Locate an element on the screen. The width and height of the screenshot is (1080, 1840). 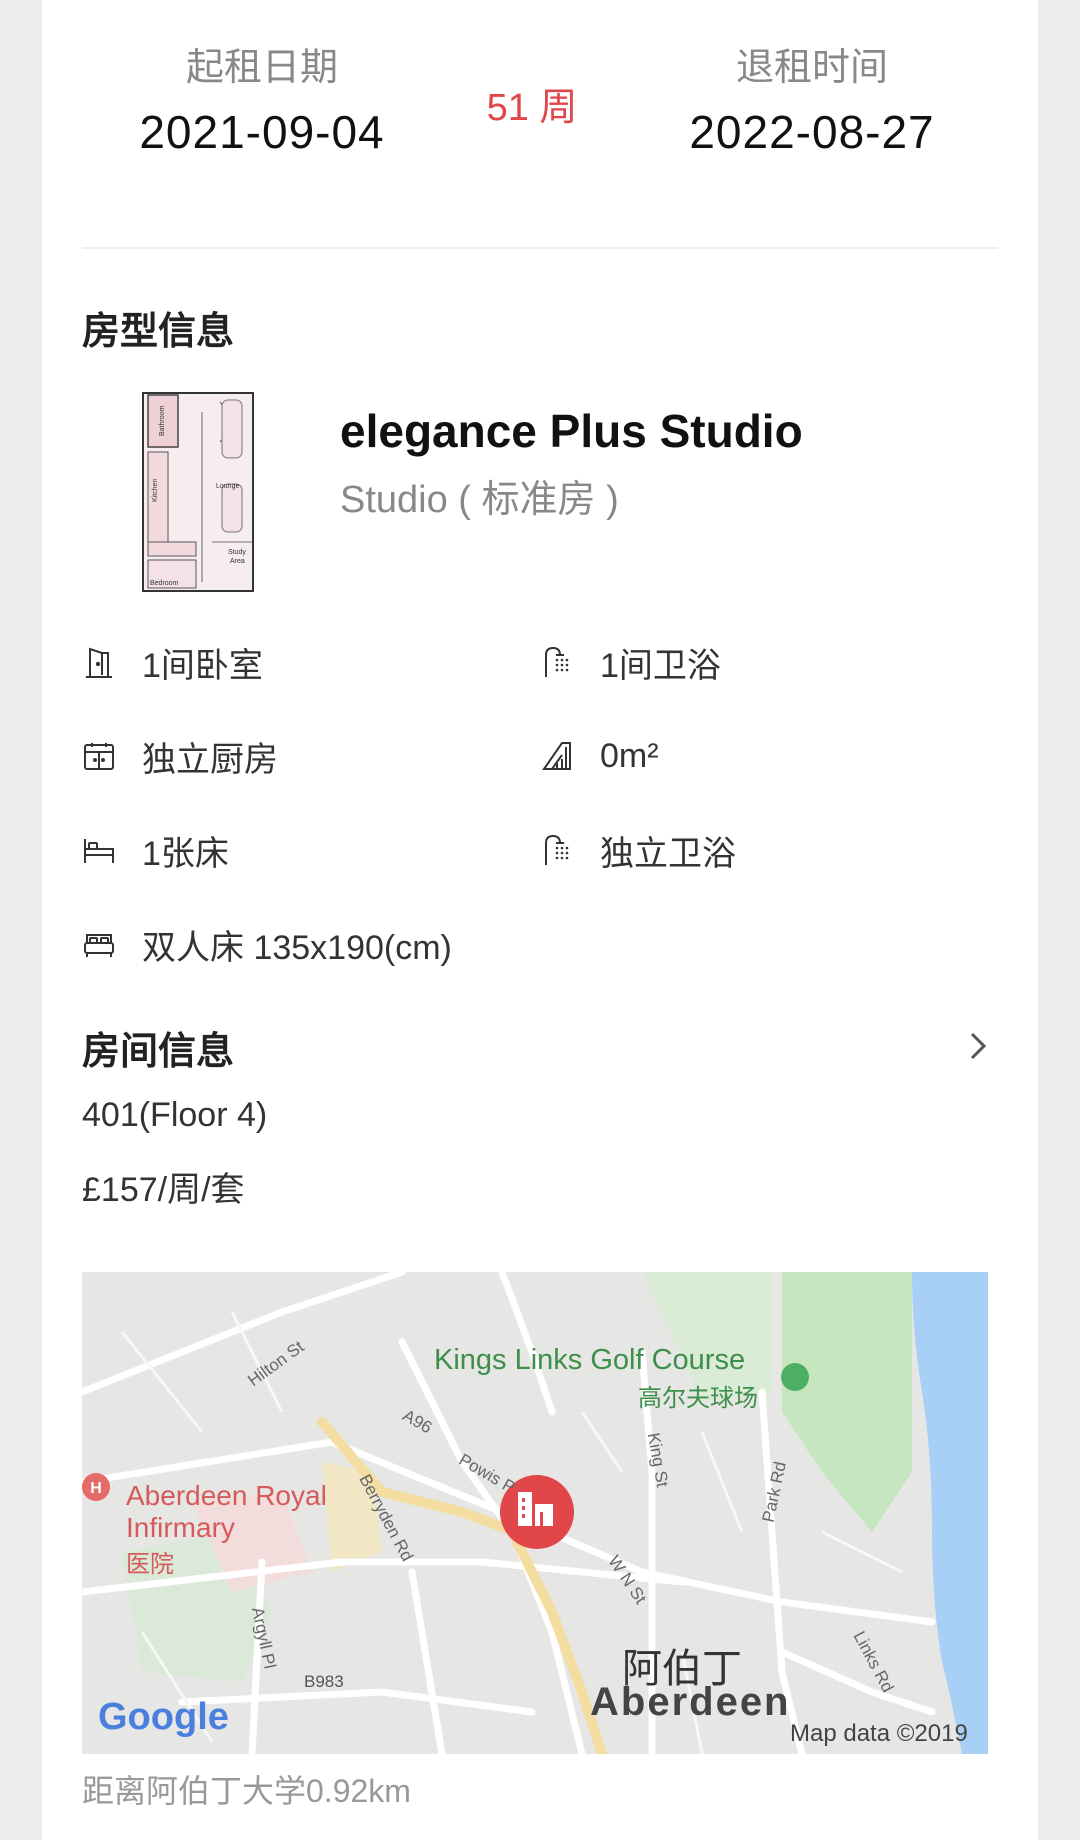
feature-bedrooms: 1间卧室 is located at coordinates (172, 662).